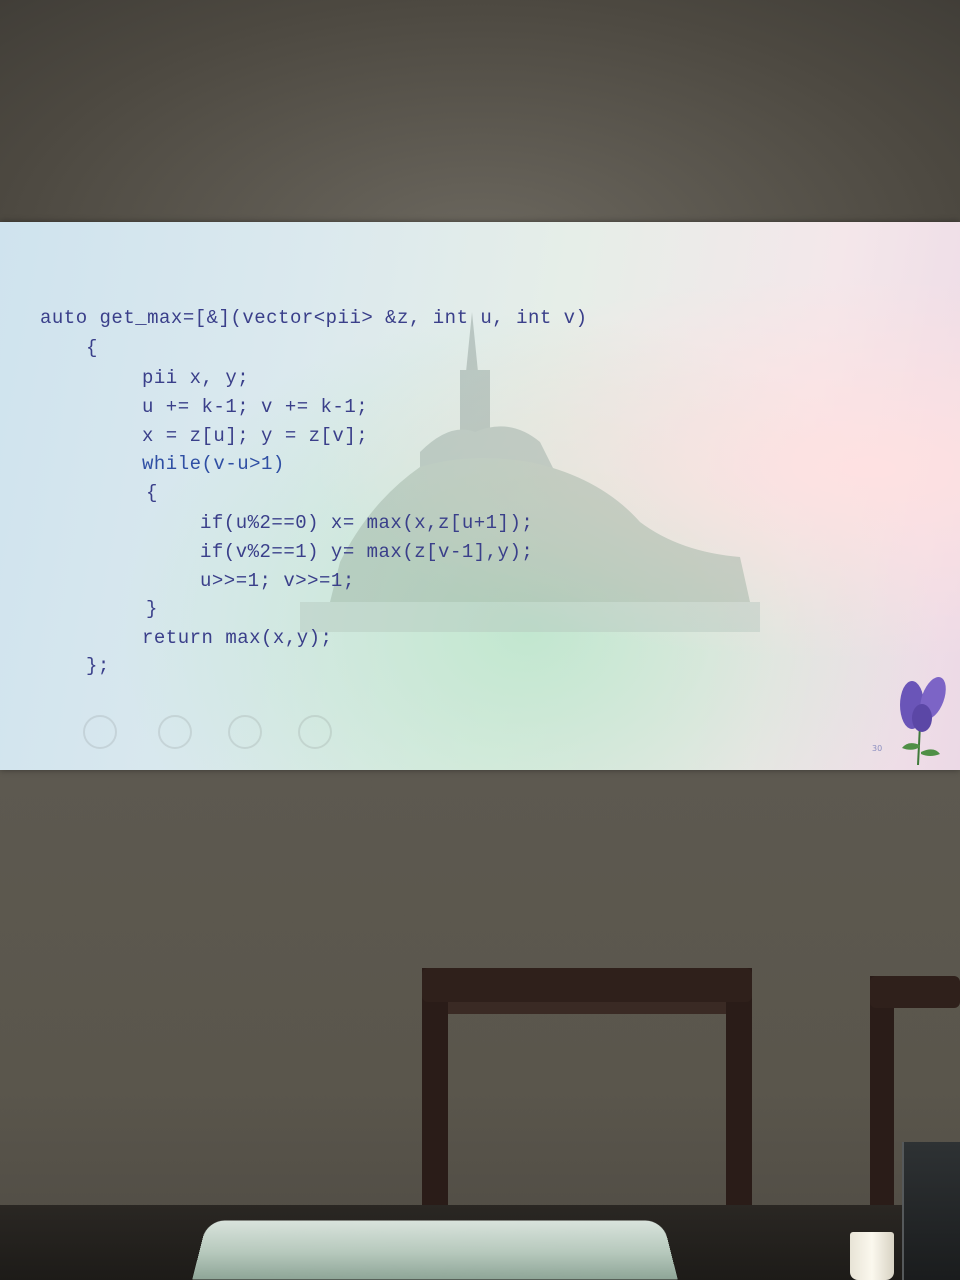 Image resolution: width=960 pixels, height=1280 pixels. Describe the element at coordinates (435, 1250) in the screenshot. I see `projector-device` at that location.